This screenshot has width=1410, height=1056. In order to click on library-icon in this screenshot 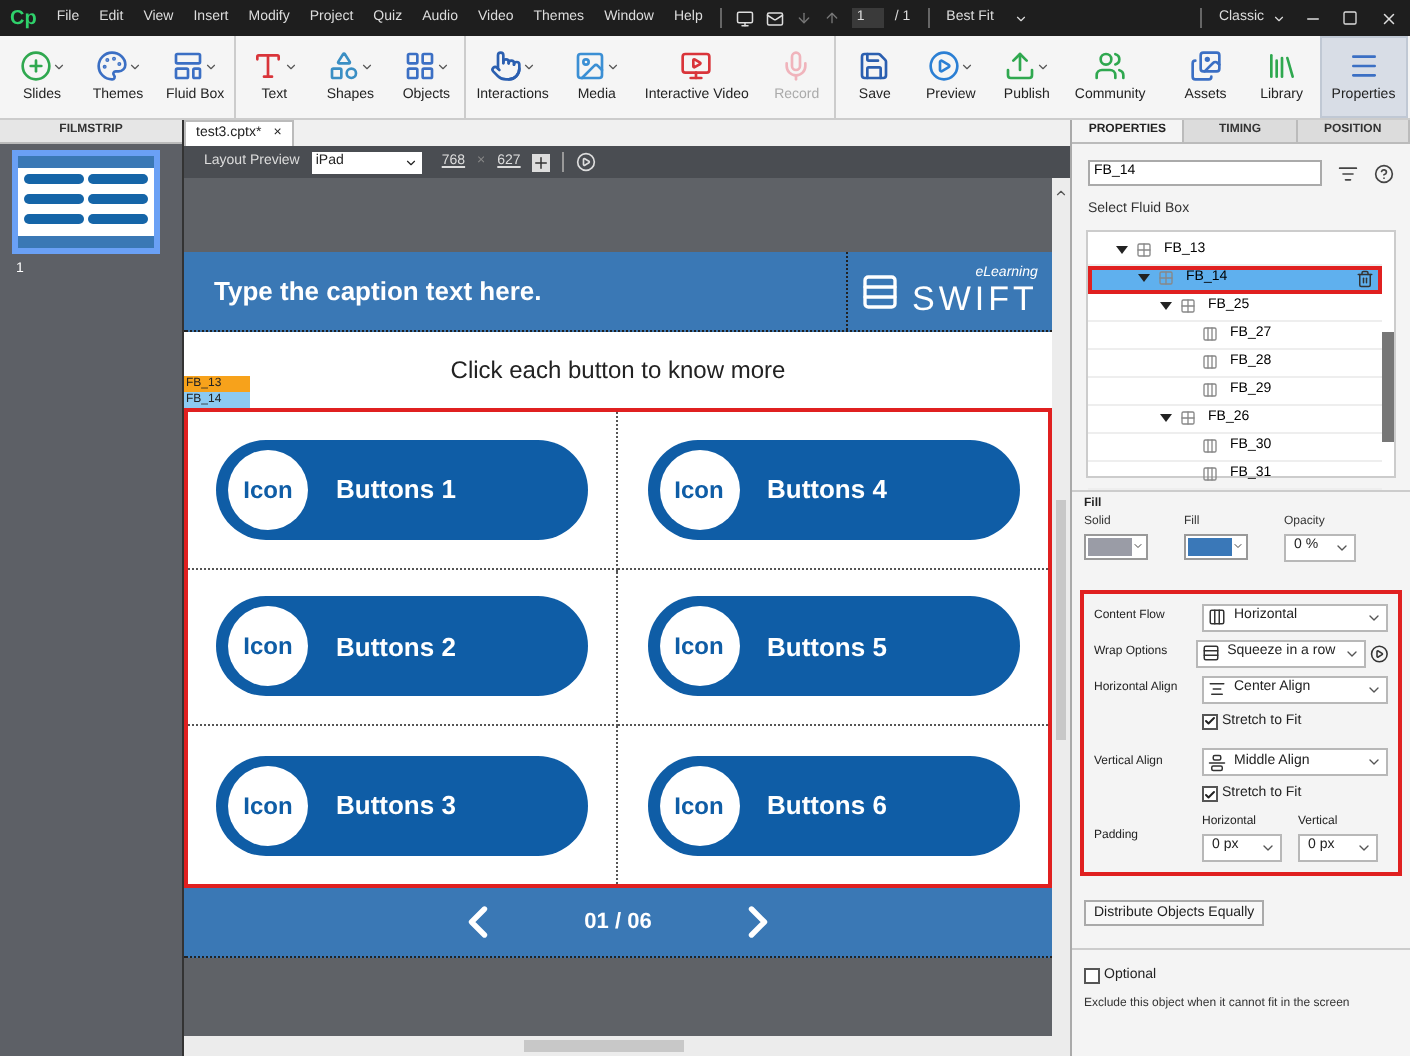, I will do `click(1281, 66)`.